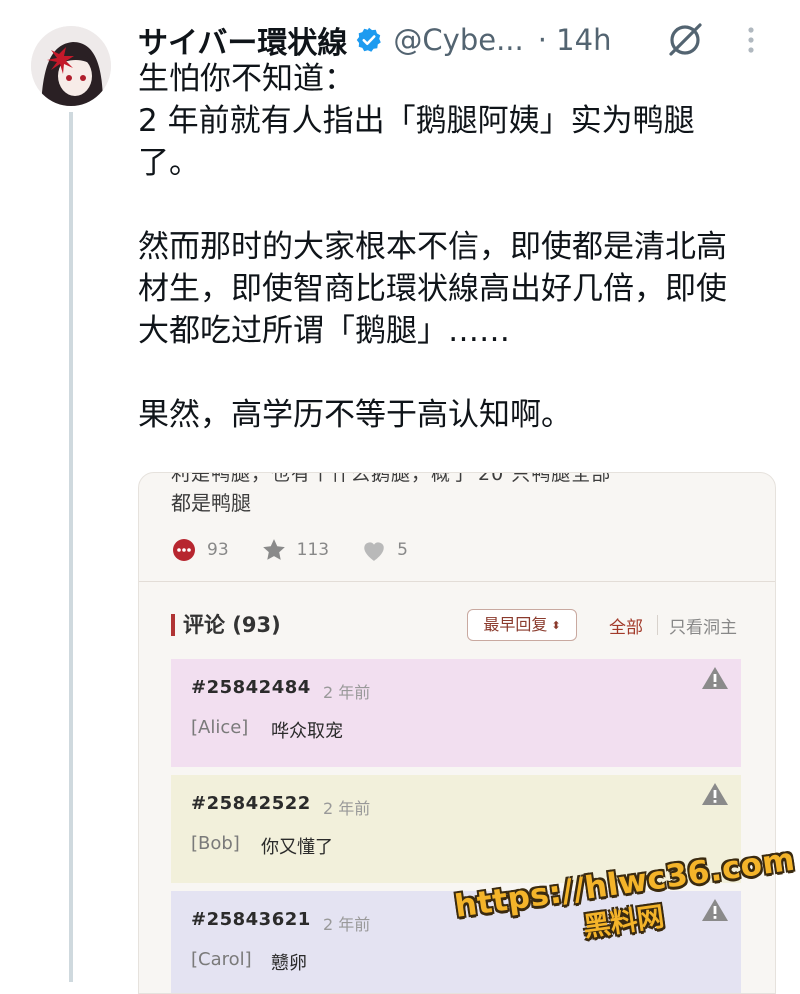 The image size is (800, 994). Describe the element at coordinates (355, 415) in the screenshot. I see `tweet-line: 果然，高学历不等于高认知啊。` at that location.